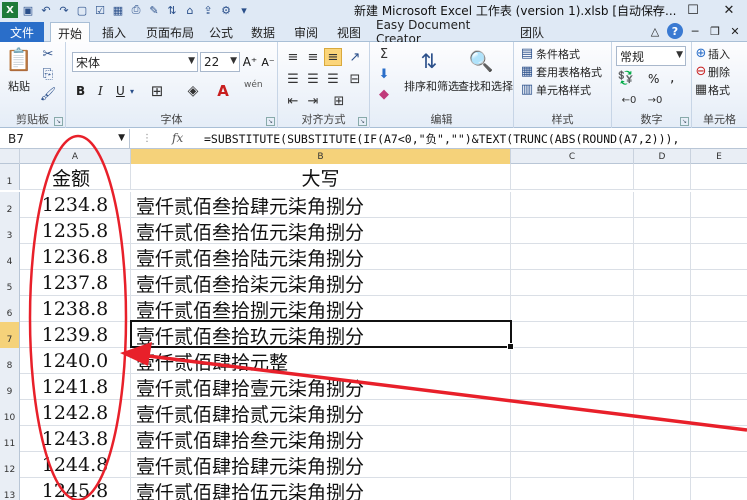 This screenshot has width=747, height=500. What do you see at coordinates (321, 361) in the screenshot?
I see `uppercase-cell: 壹仟贰佰肆拾元整` at bounding box center [321, 361].